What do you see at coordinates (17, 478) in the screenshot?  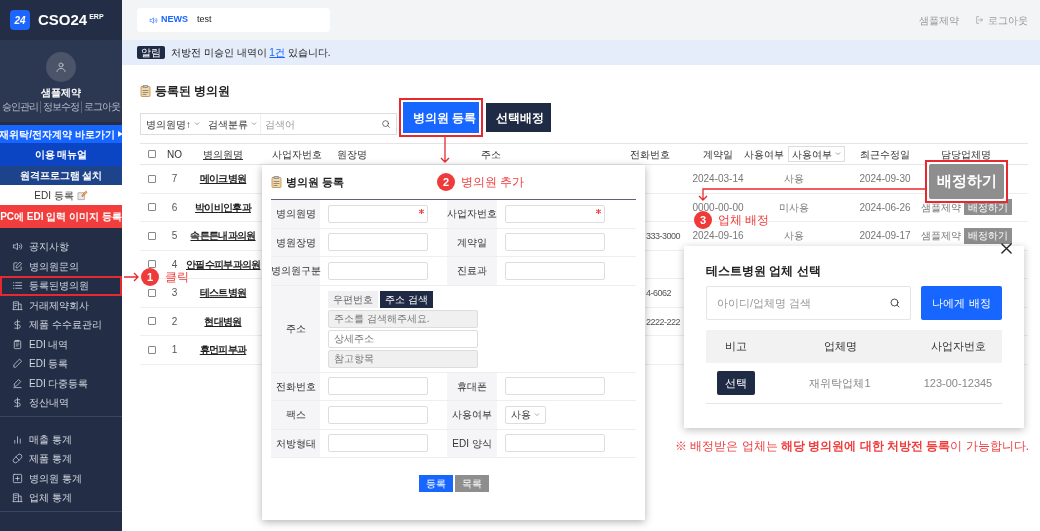 I see `plus-square-icon` at bounding box center [17, 478].